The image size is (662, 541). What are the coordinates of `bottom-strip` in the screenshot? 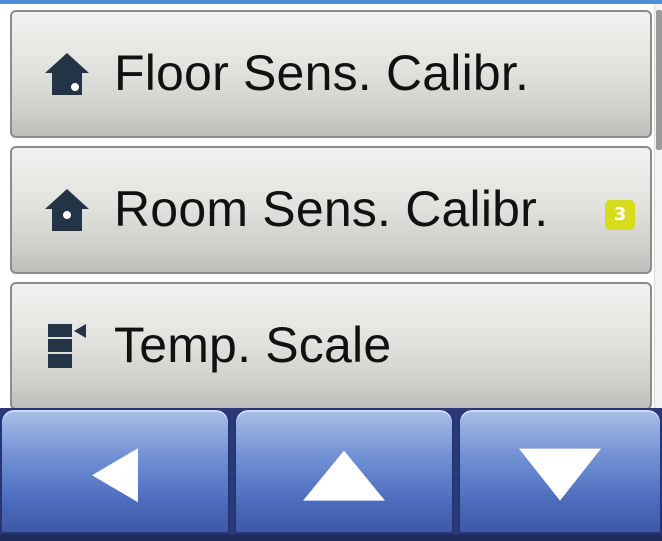 It's located at (331, 537).